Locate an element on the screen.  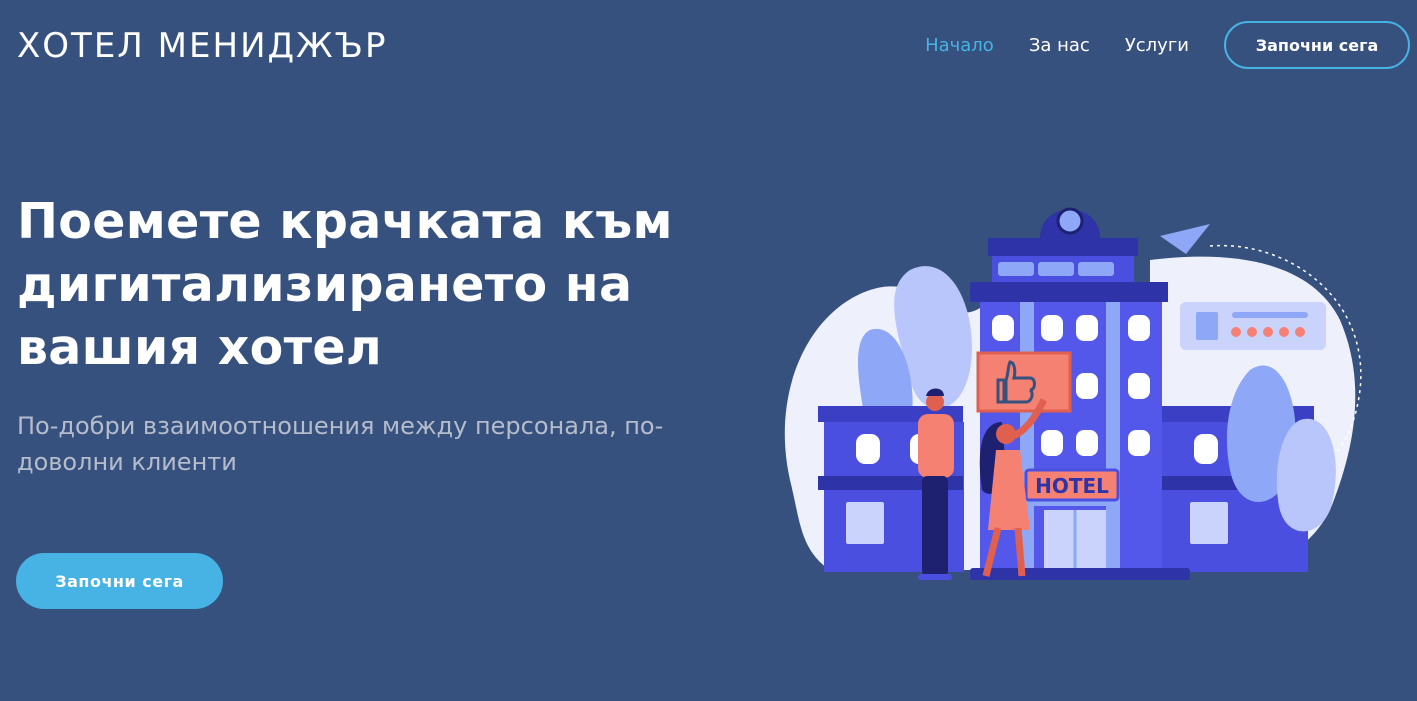
hotel-sign-text: HOTEL is located at coordinates (1072, 486).